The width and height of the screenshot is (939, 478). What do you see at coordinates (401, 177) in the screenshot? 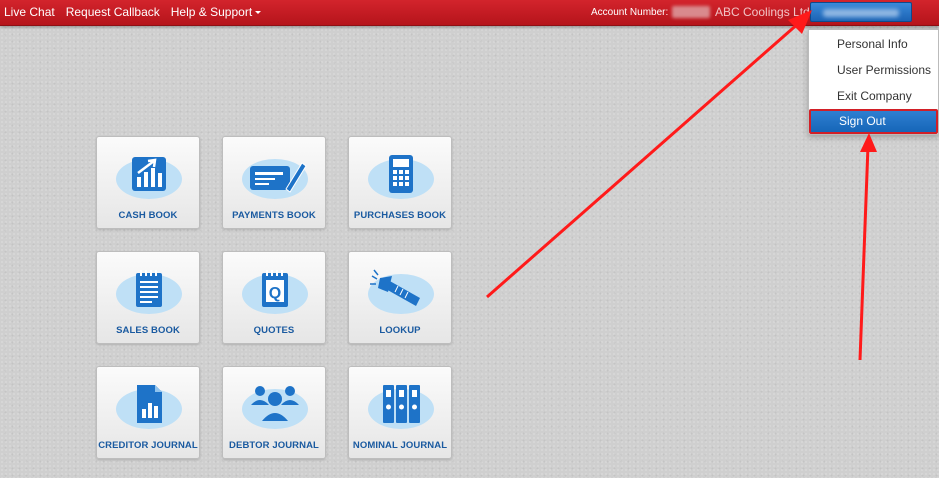
I see `calculator-icon` at bounding box center [401, 177].